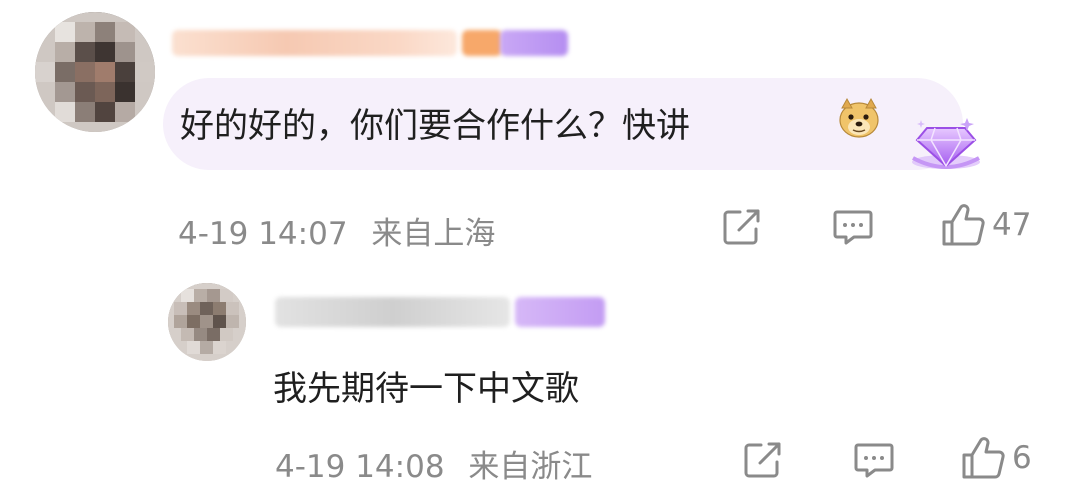  What do you see at coordinates (985, 225) in the screenshot?
I see `like-button: 47` at bounding box center [985, 225].